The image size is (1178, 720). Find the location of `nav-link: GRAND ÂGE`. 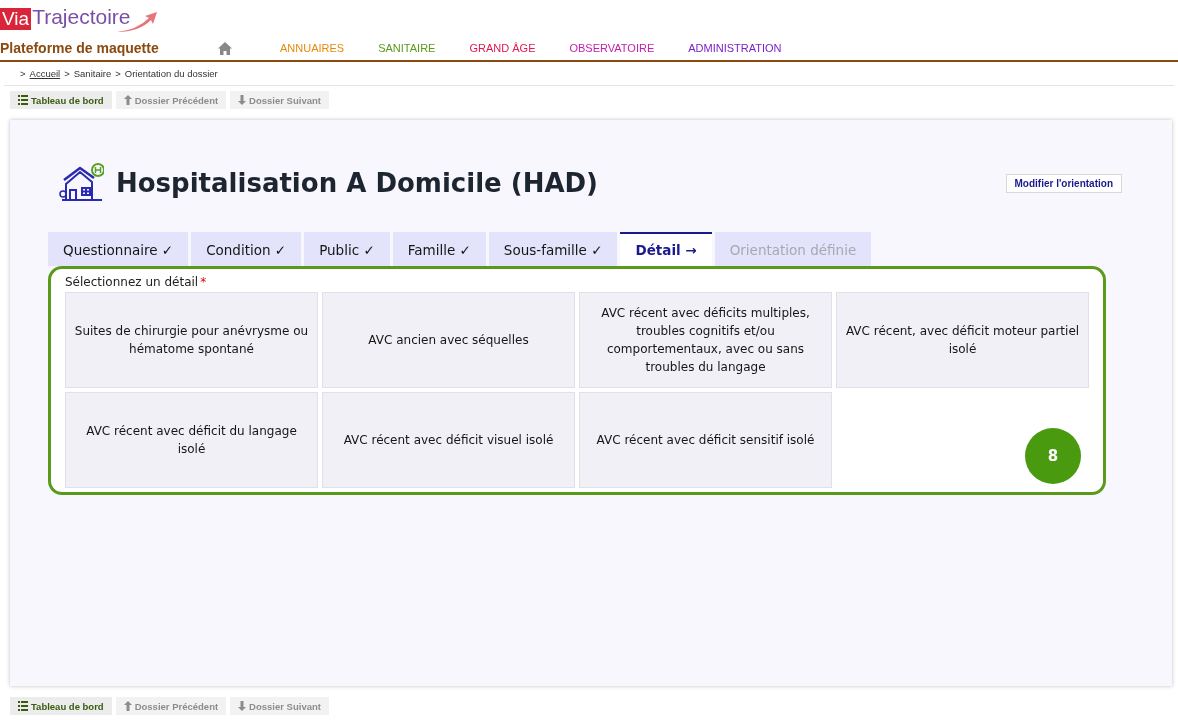

nav-link: GRAND ÂGE is located at coordinates (502, 48).